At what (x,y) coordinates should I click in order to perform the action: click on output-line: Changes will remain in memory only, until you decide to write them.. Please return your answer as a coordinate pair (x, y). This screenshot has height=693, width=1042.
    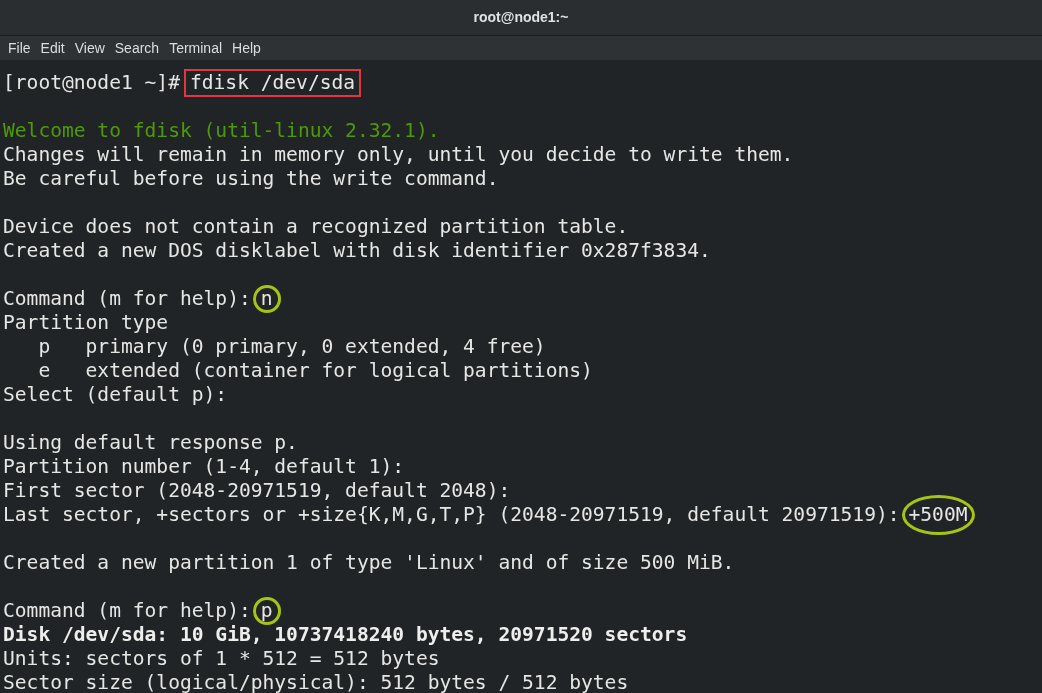
    Looking at the image, I should click on (398, 155).